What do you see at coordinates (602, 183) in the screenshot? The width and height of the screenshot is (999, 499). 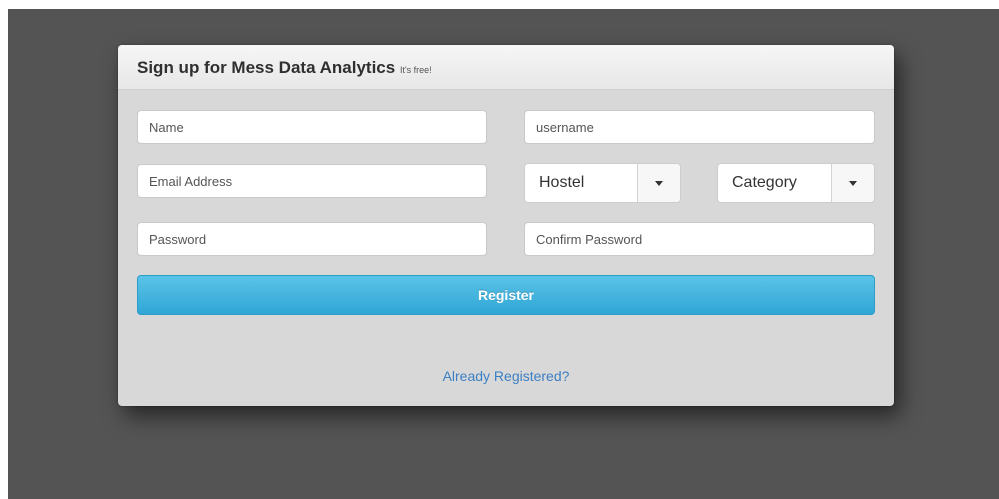 I see `hostel-select: Hostel` at bounding box center [602, 183].